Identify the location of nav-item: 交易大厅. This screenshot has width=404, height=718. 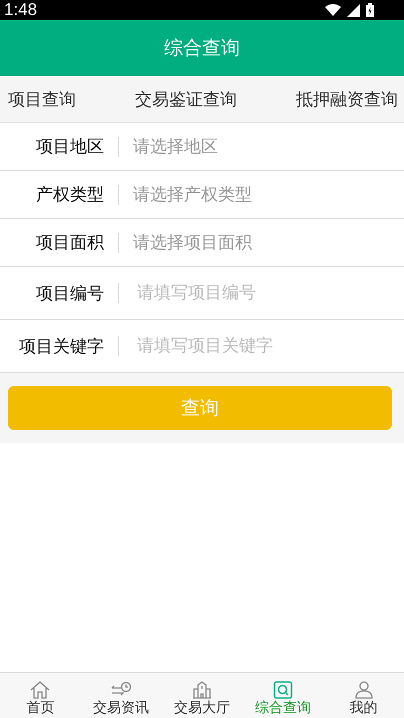
(202, 695).